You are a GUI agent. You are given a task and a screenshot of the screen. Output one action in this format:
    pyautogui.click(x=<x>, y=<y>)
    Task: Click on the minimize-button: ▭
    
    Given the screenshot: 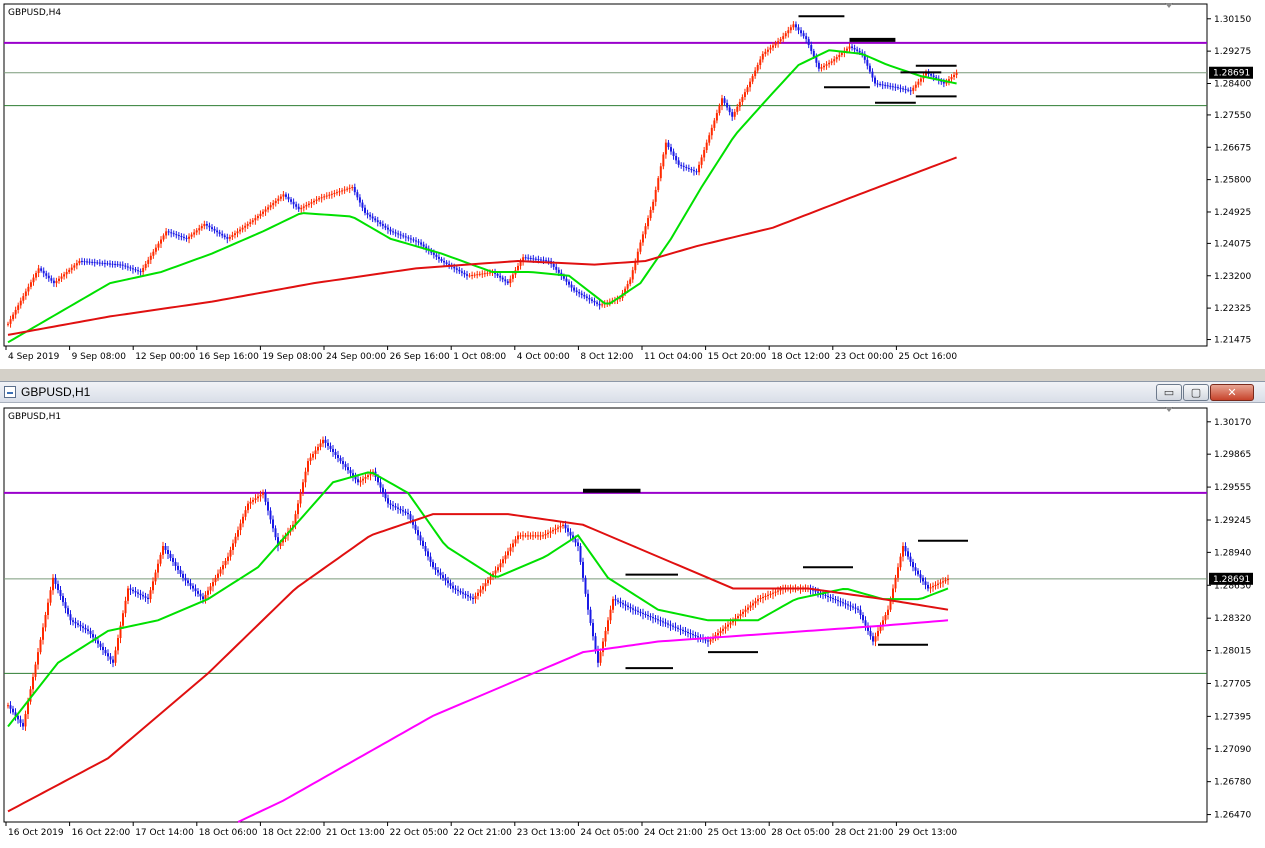 What is the action you would take?
    pyautogui.click(x=1169, y=392)
    